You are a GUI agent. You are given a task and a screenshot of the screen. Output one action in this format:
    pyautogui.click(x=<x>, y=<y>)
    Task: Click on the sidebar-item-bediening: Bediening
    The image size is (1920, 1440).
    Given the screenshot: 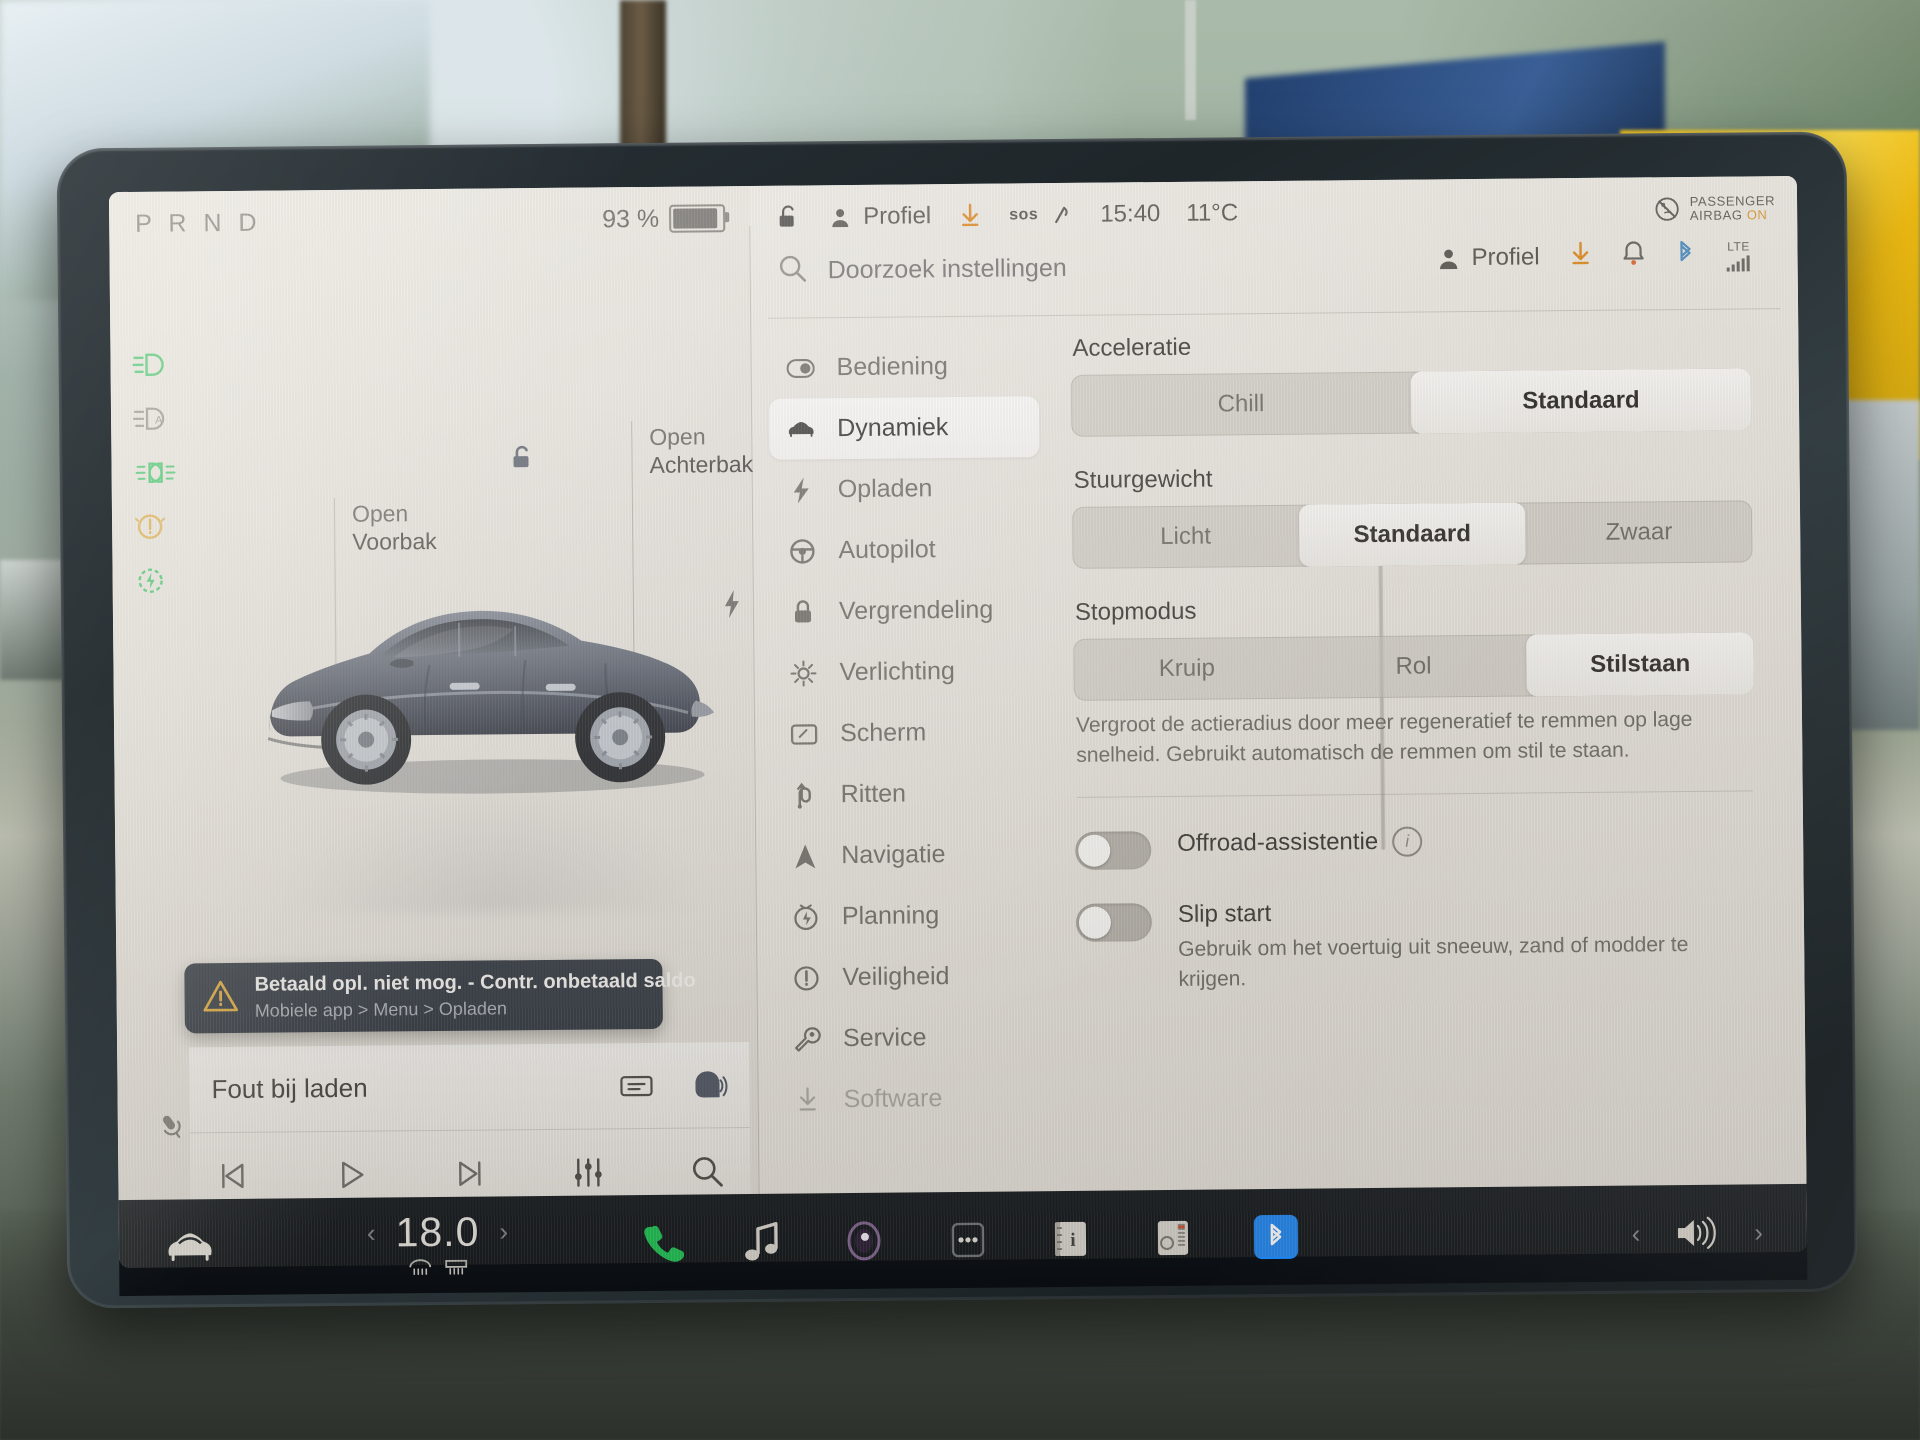 What is the action you would take?
    pyautogui.click(x=903, y=367)
    